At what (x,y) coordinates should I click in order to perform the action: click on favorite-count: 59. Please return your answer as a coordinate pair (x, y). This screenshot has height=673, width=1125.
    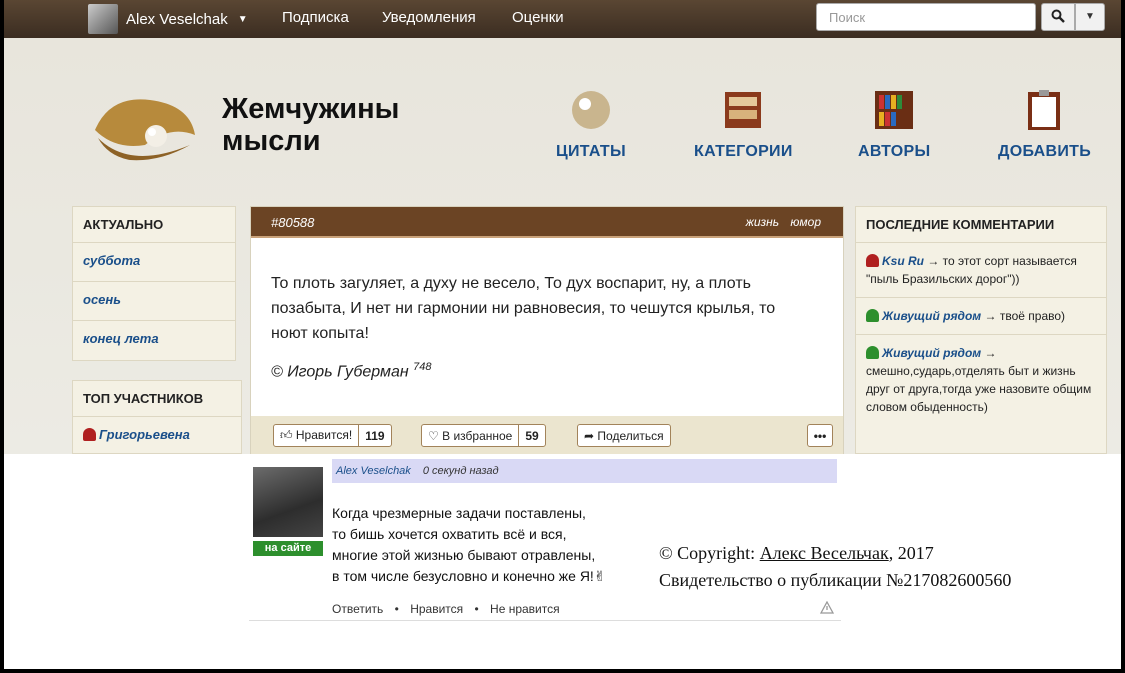
    Looking at the image, I should click on (531, 435).